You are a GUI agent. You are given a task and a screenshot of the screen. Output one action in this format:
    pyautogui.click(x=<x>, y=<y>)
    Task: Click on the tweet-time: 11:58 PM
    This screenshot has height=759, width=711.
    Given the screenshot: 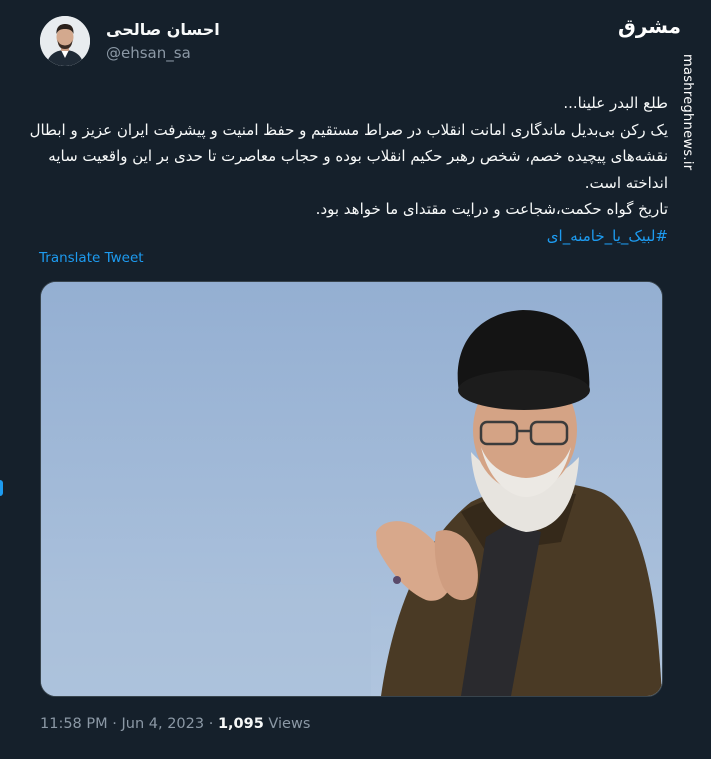 What is the action you would take?
    pyautogui.click(x=74, y=724)
    